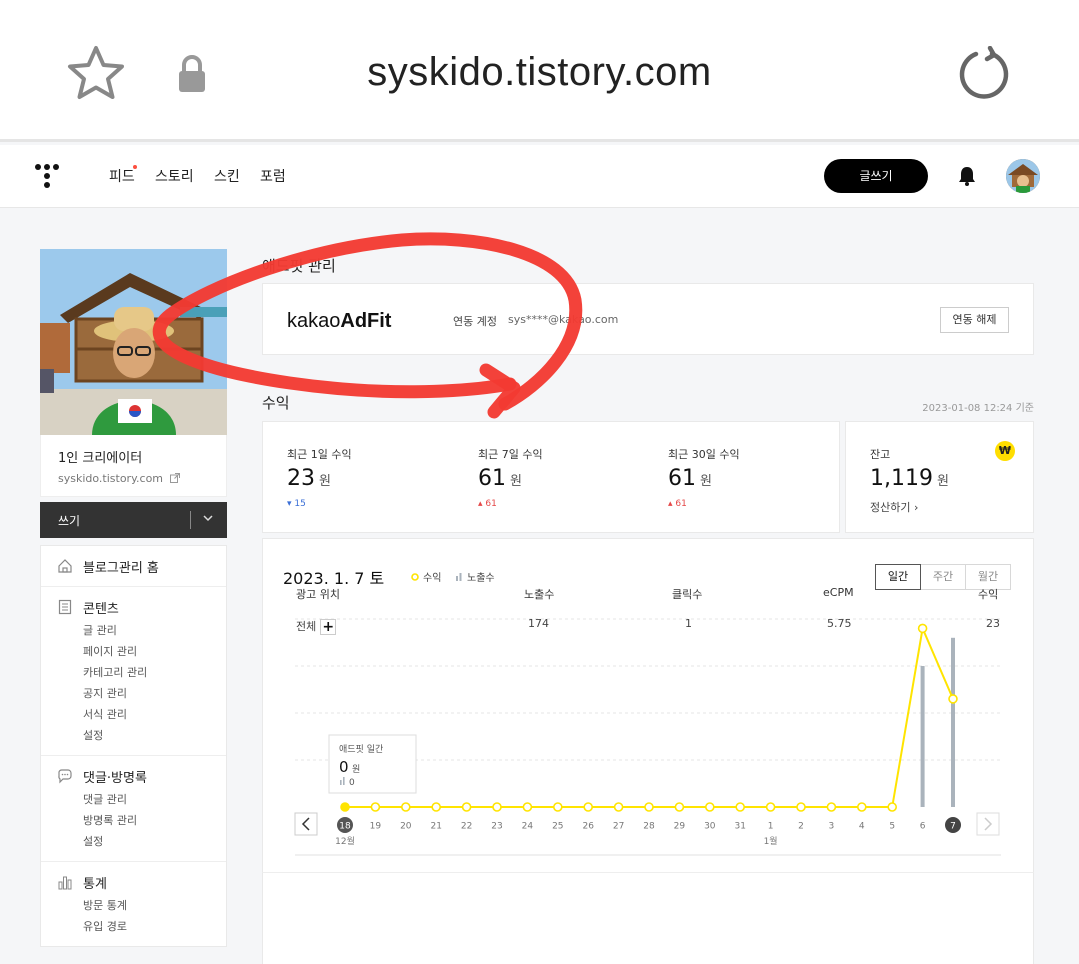 Image resolution: width=1079 pixels, height=964 pixels. Describe the element at coordinates (974, 320) in the screenshot. I see `unlink-button: 연동 해제` at that location.